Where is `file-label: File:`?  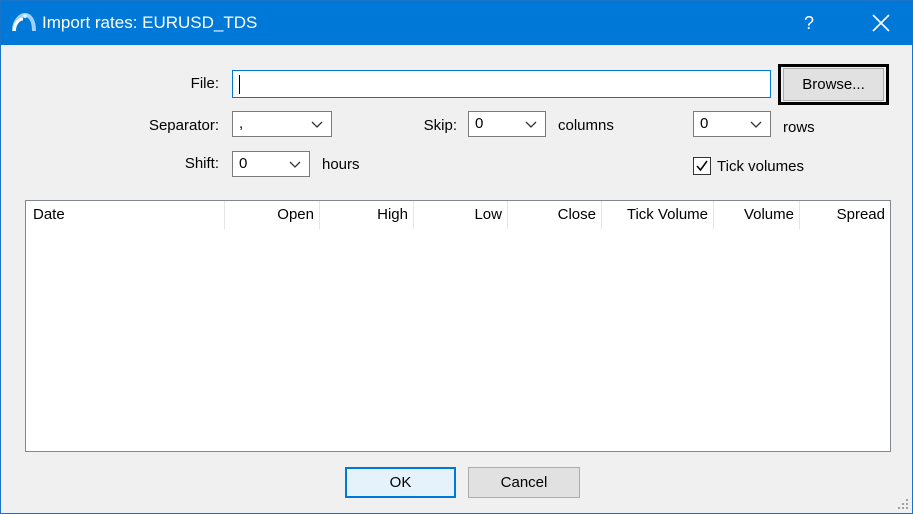 file-label: File: is located at coordinates (204, 83).